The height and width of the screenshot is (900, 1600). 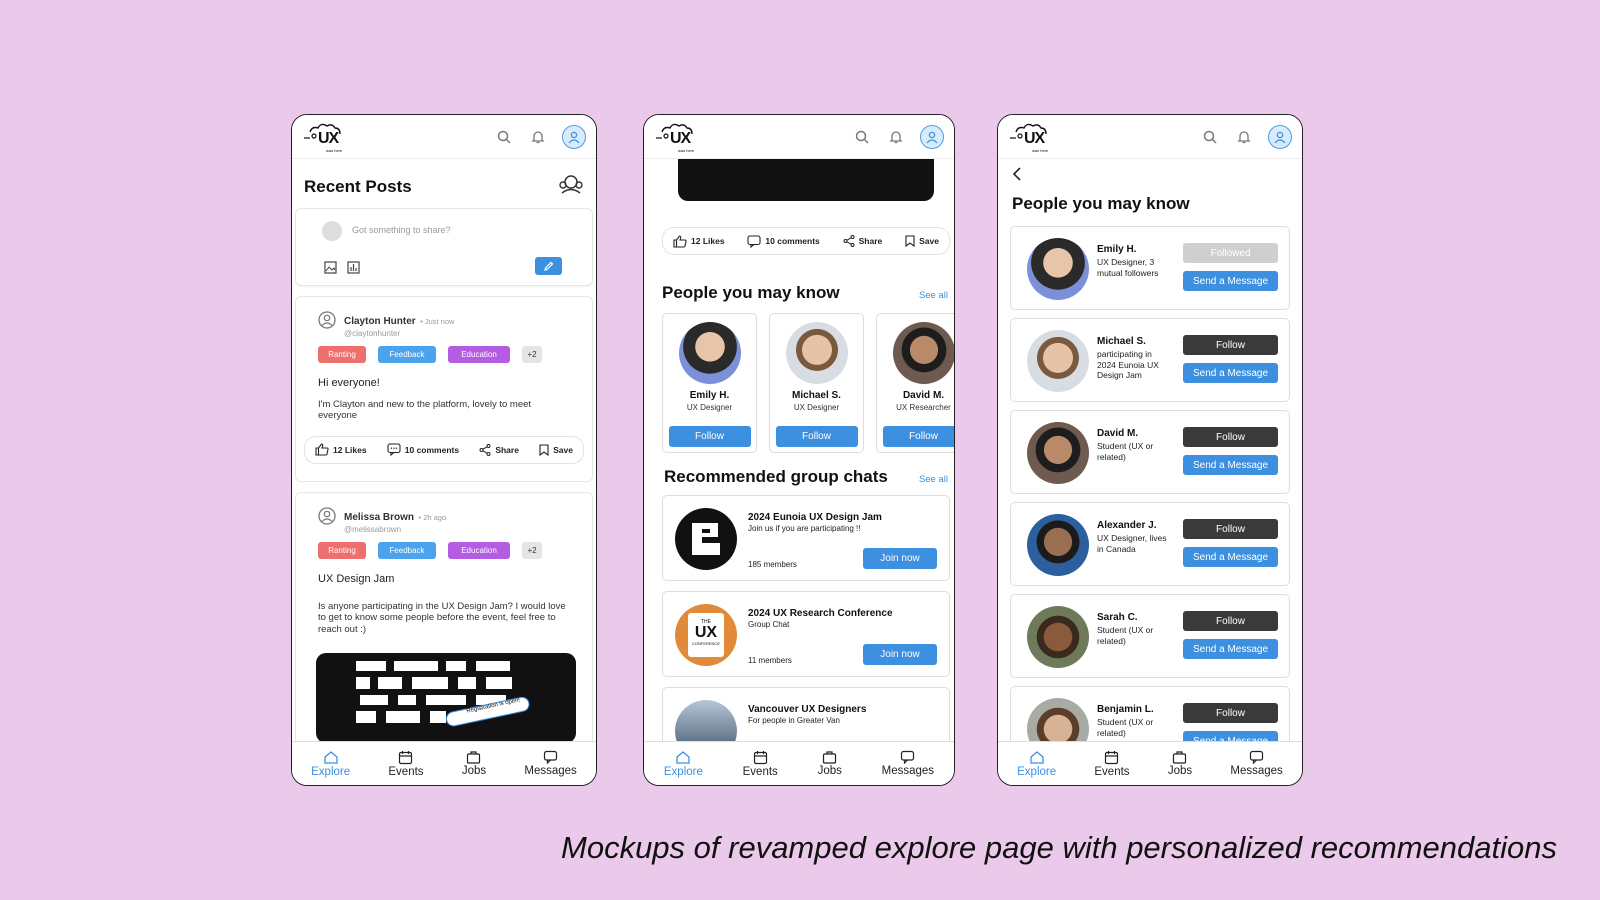 What do you see at coordinates (1150, 172) in the screenshot?
I see `back-button` at bounding box center [1150, 172].